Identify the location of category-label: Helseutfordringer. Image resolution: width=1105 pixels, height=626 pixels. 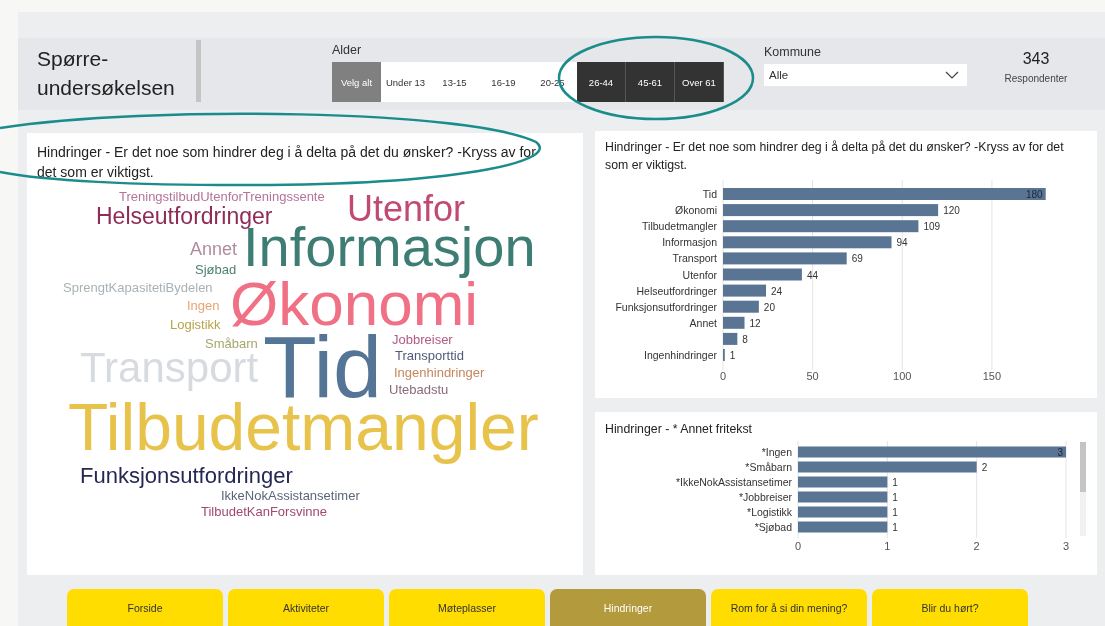
(676, 290).